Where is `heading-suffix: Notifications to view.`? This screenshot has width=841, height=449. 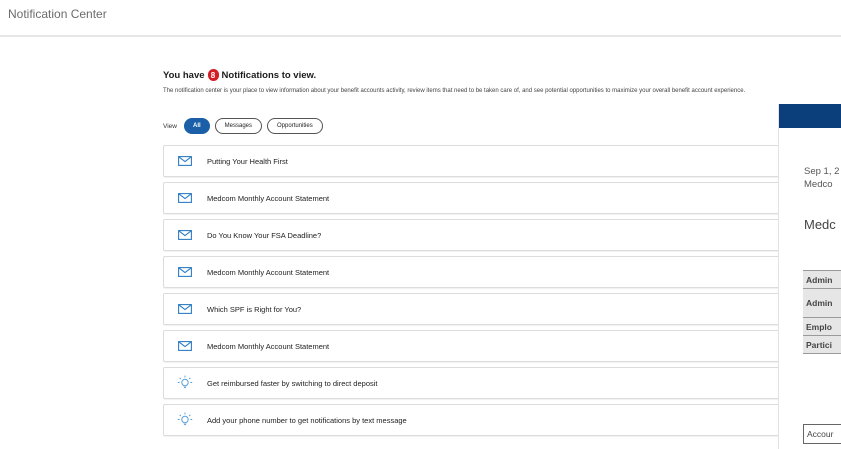 heading-suffix: Notifications to view. is located at coordinates (269, 75).